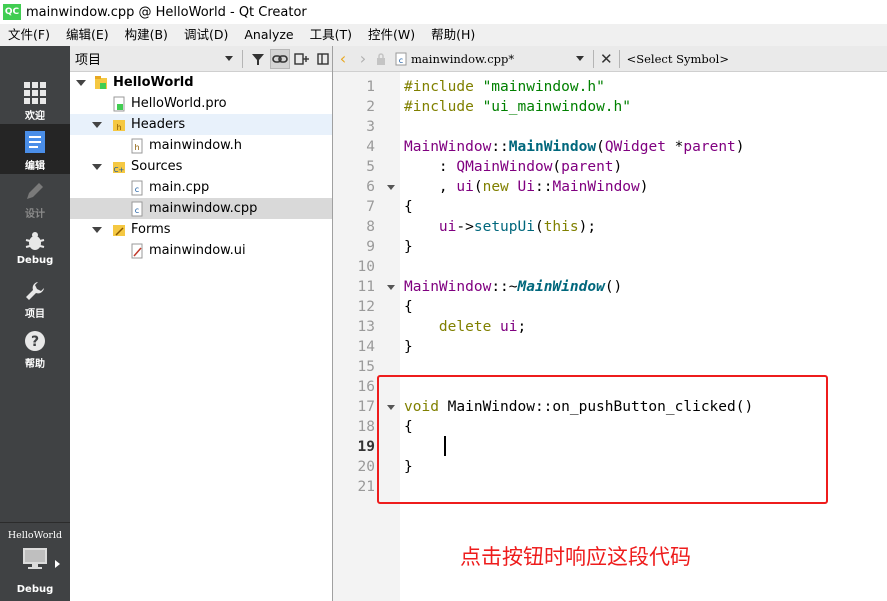 This screenshot has height=601, width=887. I want to click on tree-row-mainwindow-ui: mainwindow.ui, so click(201, 250).